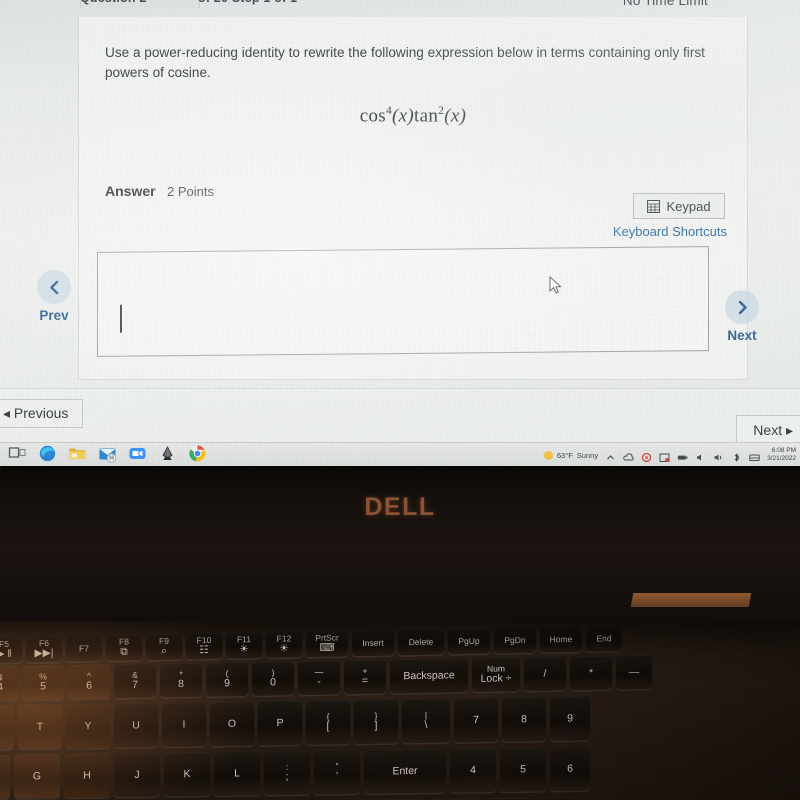 The height and width of the screenshot is (800, 800). Describe the element at coordinates (113, 2) in the screenshot. I see `question-number: Question 2` at that location.